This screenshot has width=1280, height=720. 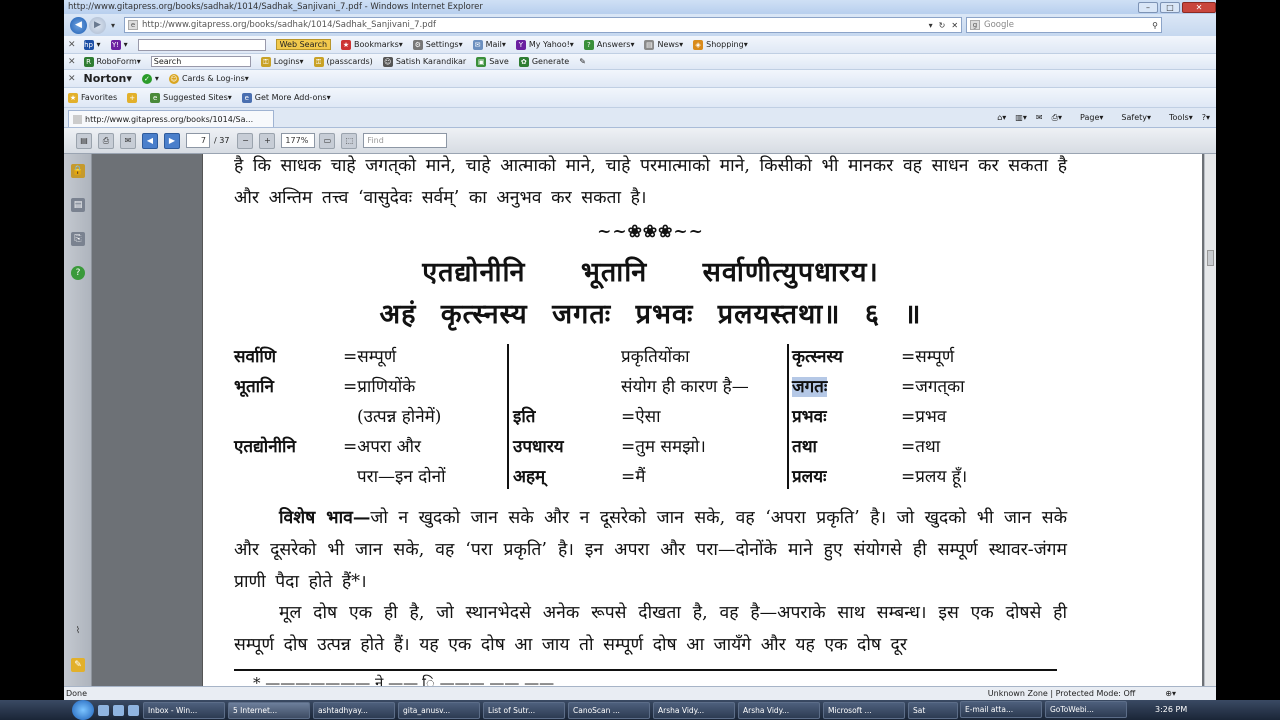 I want to click on yahoo-answers: ? Answers ▾, so click(x=608, y=44).